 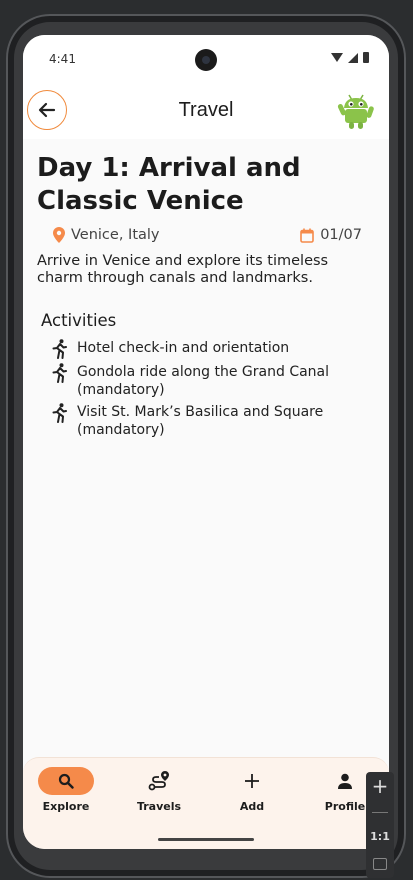 What do you see at coordinates (169, 184) in the screenshot?
I see `day-title: Day 1: Arrival and Classic Venice` at bounding box center [169, 184].